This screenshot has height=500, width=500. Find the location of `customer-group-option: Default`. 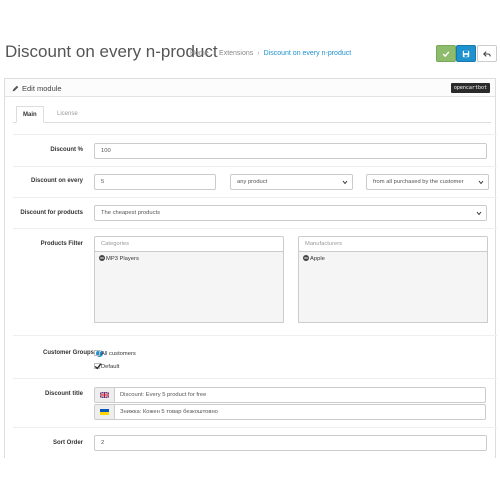

customer-group-option: Default is located at coordinates (106, 366).